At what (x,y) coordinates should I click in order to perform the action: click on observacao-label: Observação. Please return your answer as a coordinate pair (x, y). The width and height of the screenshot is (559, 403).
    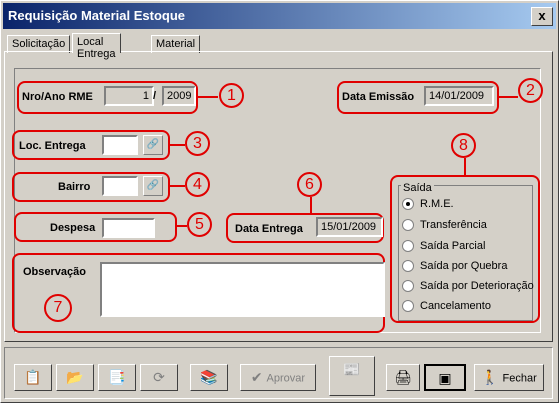
    Looking at the image, I should click on (54, 272).